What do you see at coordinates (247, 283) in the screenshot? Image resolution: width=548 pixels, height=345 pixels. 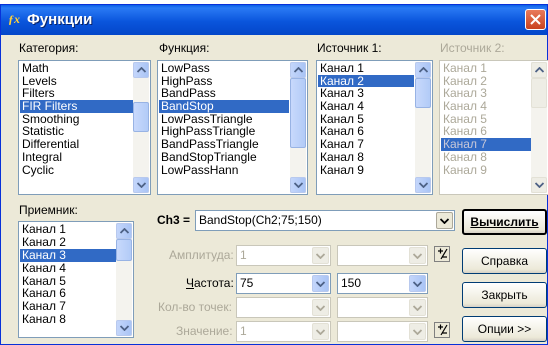 I see `frequency-value-1: 75` at bounding box center [247, 283].